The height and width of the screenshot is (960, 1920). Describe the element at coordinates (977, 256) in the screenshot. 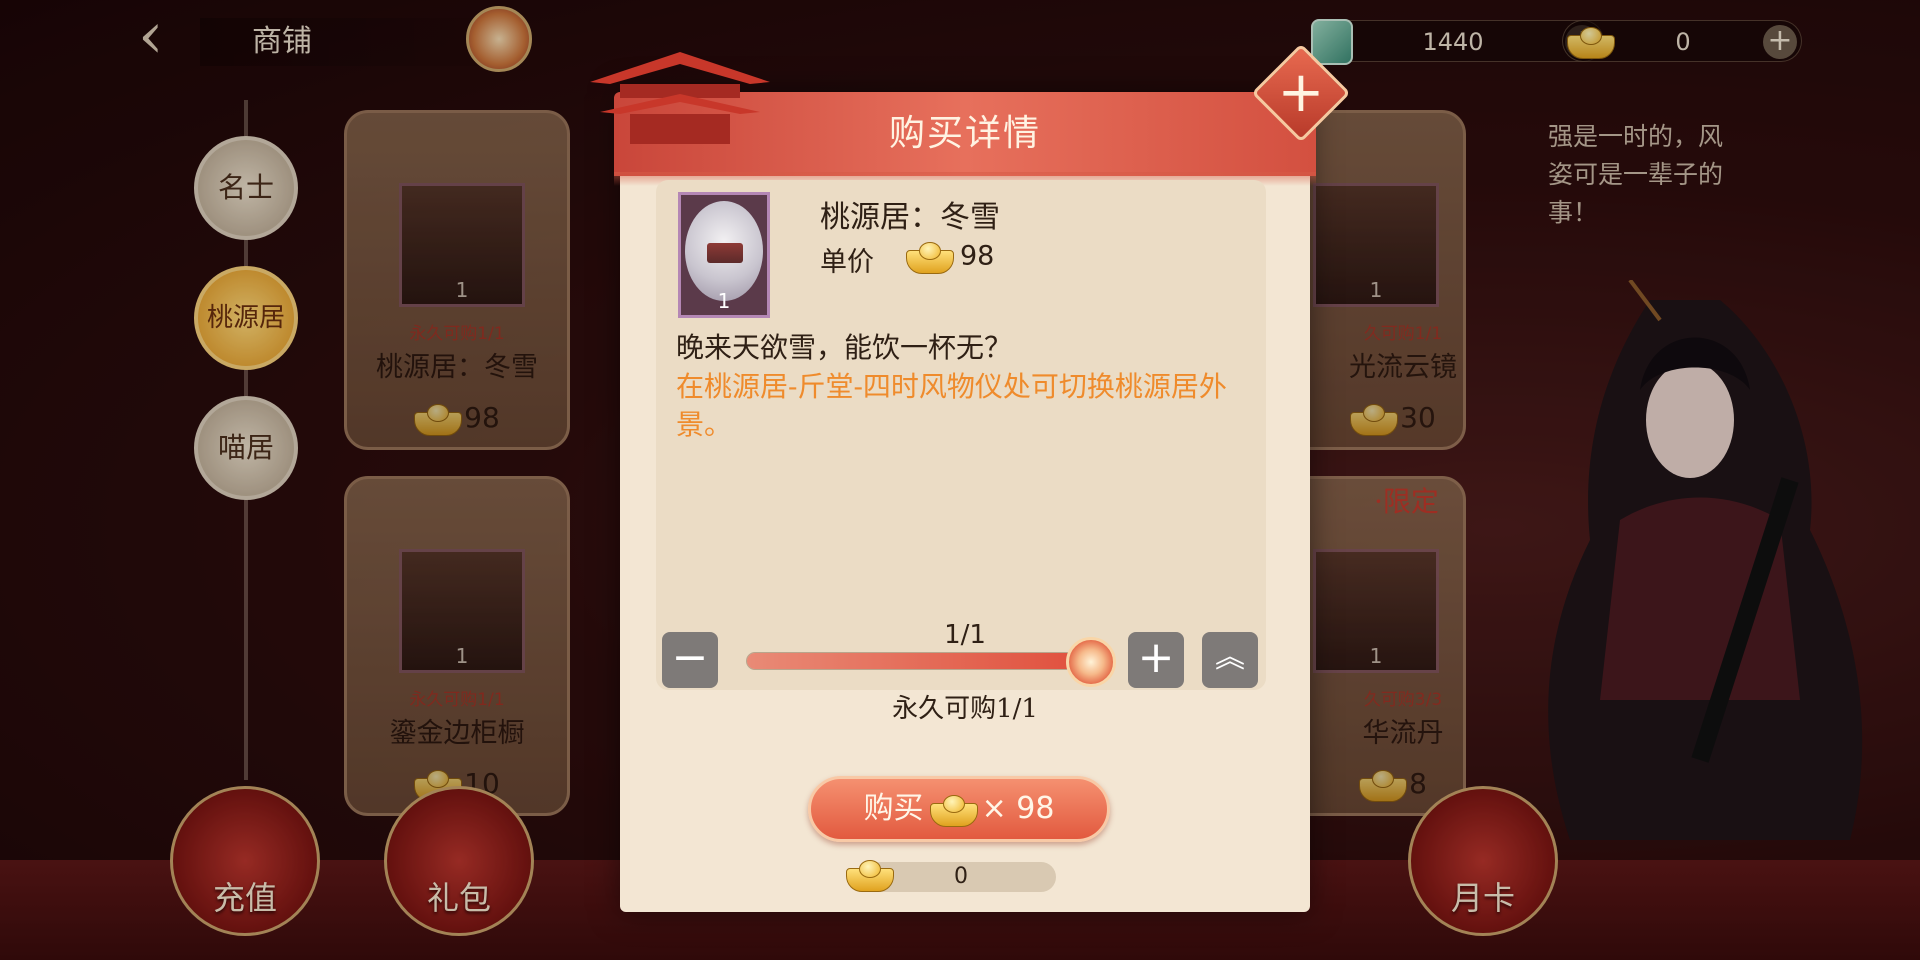

I see `unit-price-value: 98` at that location.